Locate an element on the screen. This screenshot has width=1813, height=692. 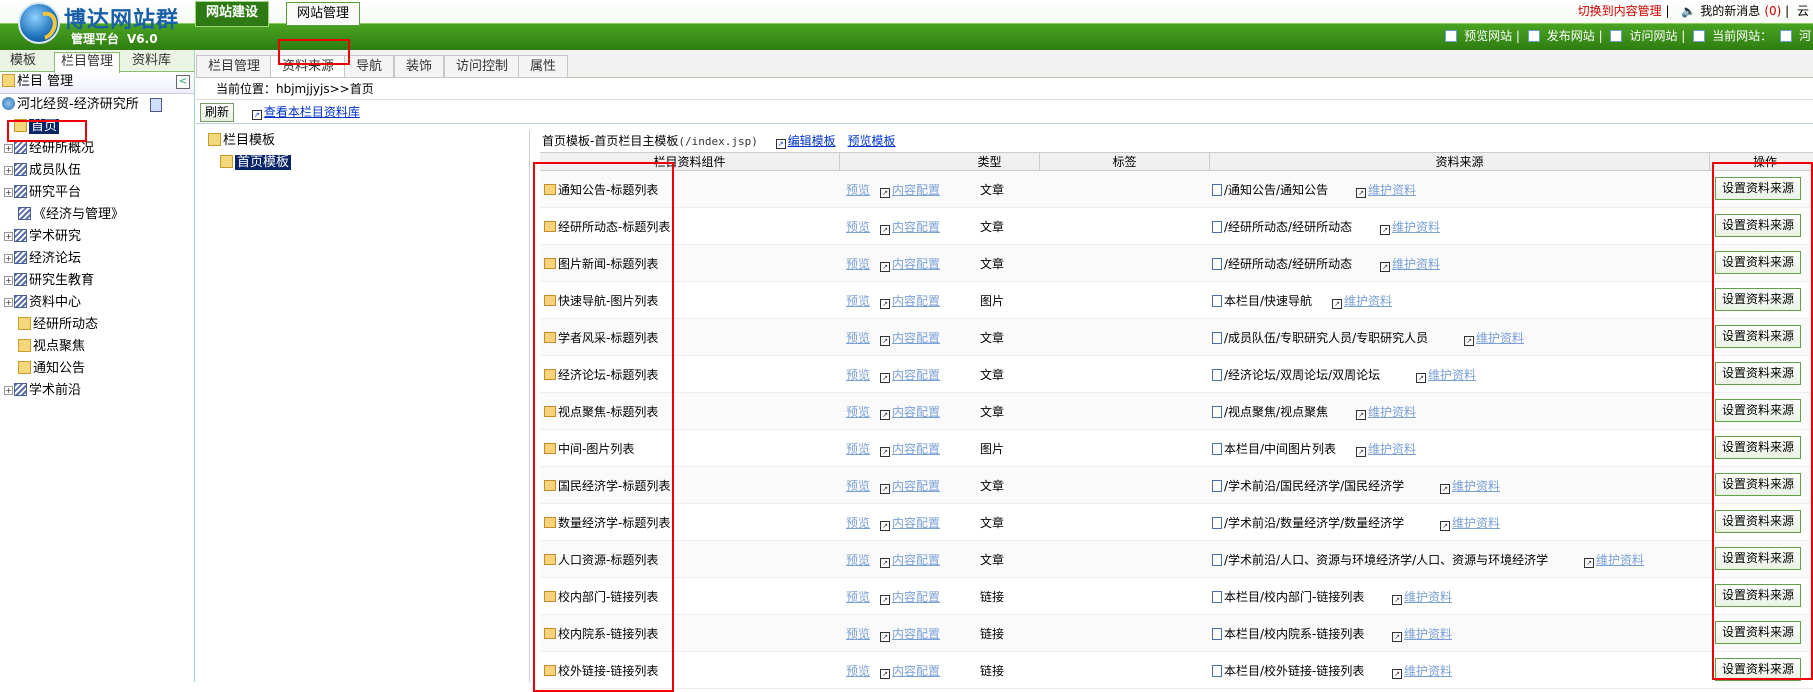
tree-item: 经研所动态 is located at coordinates (97, 325).